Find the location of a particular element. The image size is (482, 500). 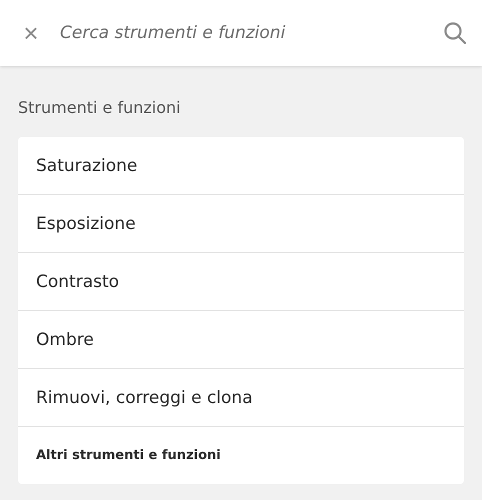

tool-item: Esposizione is located at coordinates (241, 223).